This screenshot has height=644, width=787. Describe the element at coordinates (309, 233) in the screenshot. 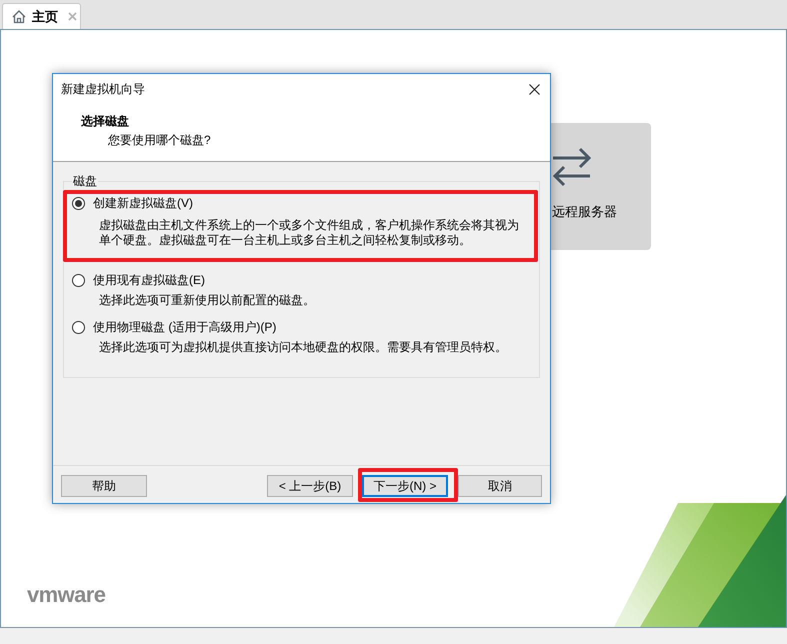

I see `option-description: 虚拟磁盘由主机文件系统上的一个或多个文件组成，客户机操作系统会将其视为单个硬盘。虚拟磁盘可在一台主机上或多台主机之间轻松复制或移动。` at that location.